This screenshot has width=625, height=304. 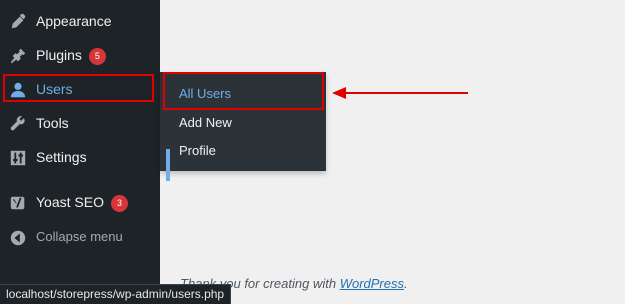 I want to click on sidebar-item-label: Collapse menu, so click(x=79, y=236).